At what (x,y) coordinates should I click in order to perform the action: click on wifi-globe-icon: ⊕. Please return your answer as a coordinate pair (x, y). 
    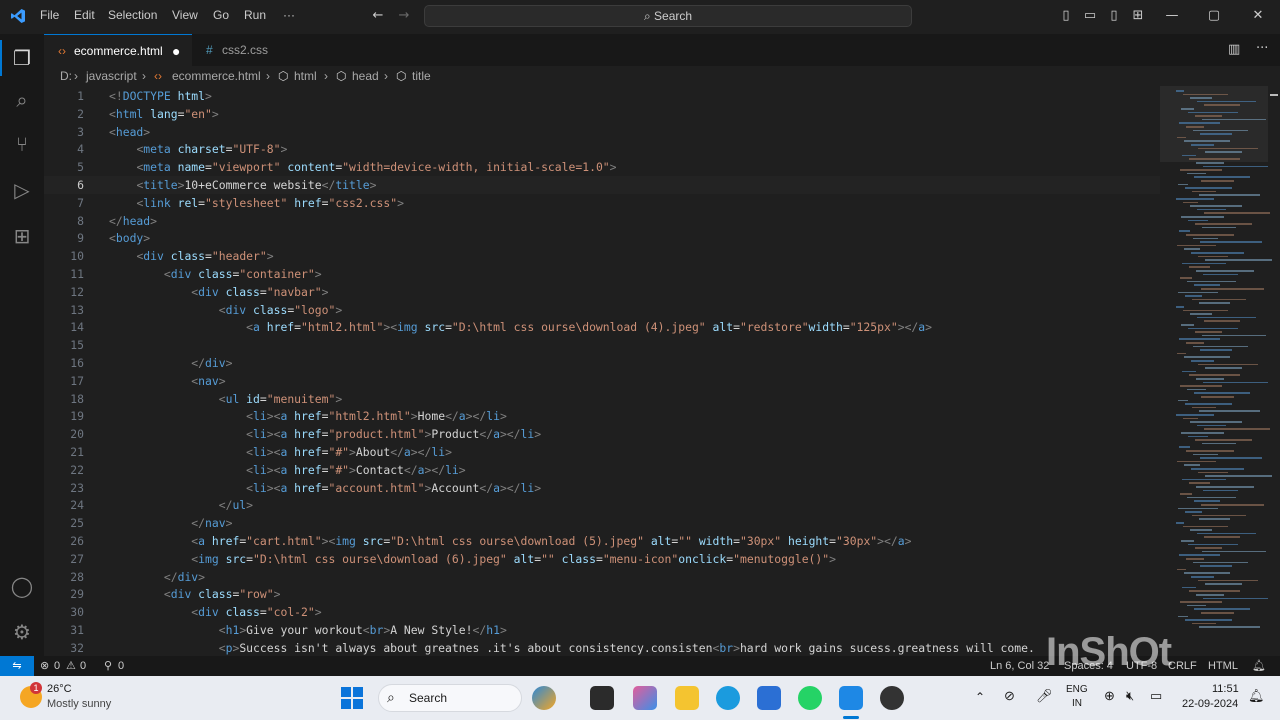
    Looking at the image, I should click on (1109, 696).